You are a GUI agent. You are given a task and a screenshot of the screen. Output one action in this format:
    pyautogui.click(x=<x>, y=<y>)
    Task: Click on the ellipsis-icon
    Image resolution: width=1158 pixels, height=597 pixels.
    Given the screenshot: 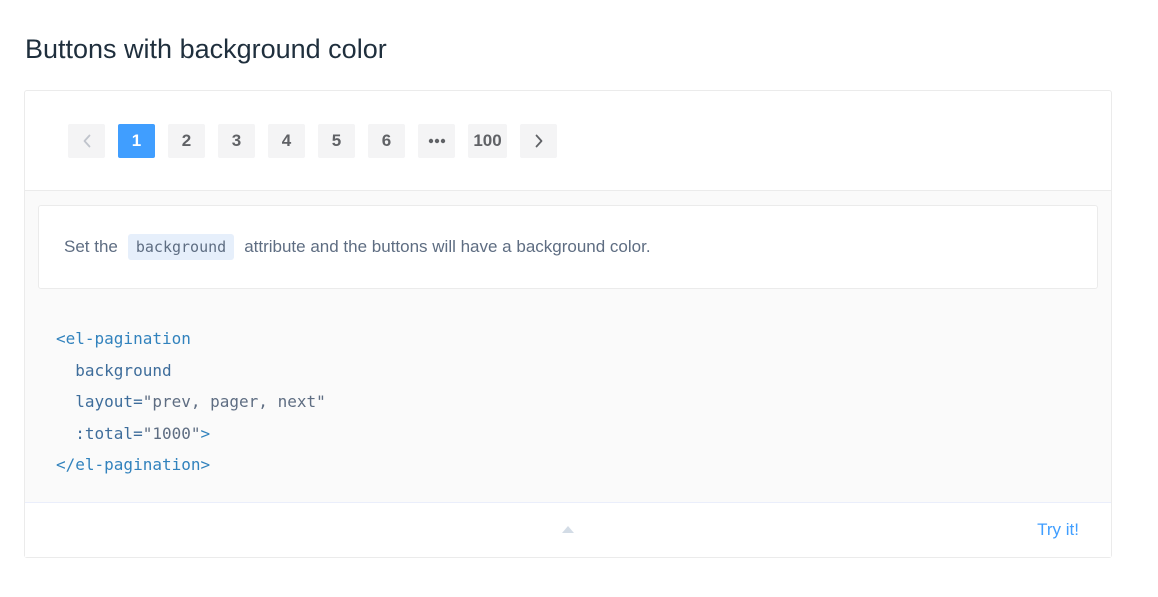 What is the action you would take?
    pyautogui.click(x=437, y=141)
    